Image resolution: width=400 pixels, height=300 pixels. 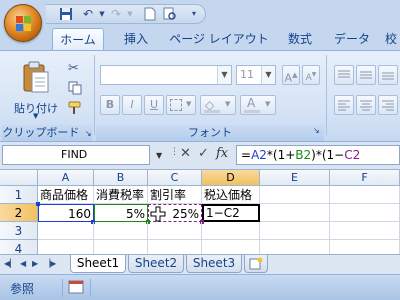 I want to click on cancel-icon: ✕, so click(x=185, y=153).